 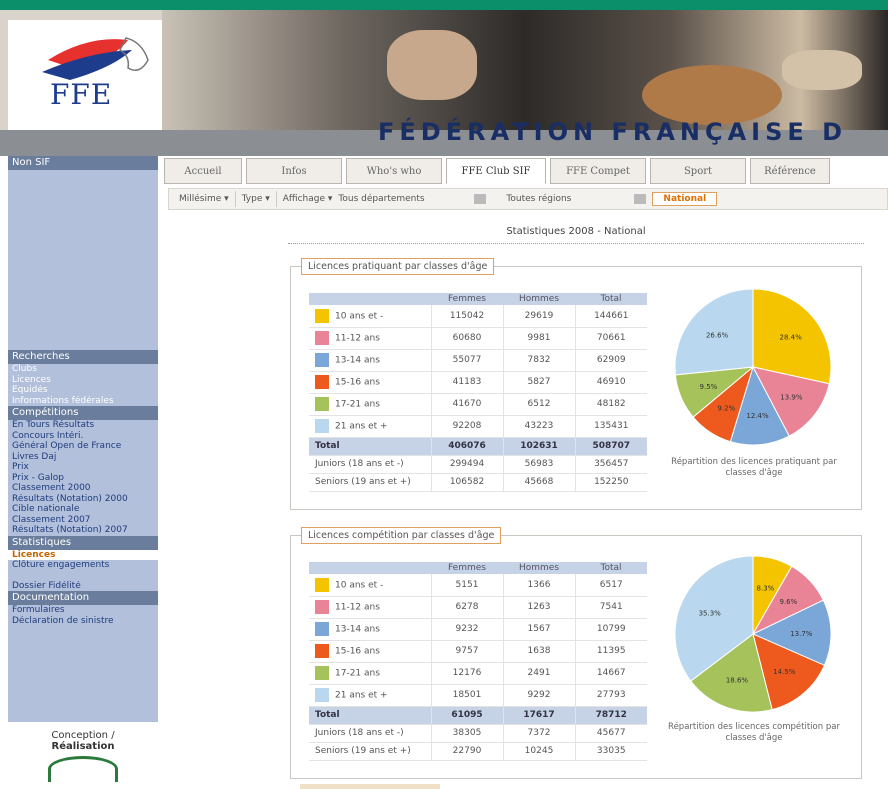 What do you see at coordinates (466, 482) in the screenshot?
I see `femmes-cell: 106582` at bounding box center [466, 482].